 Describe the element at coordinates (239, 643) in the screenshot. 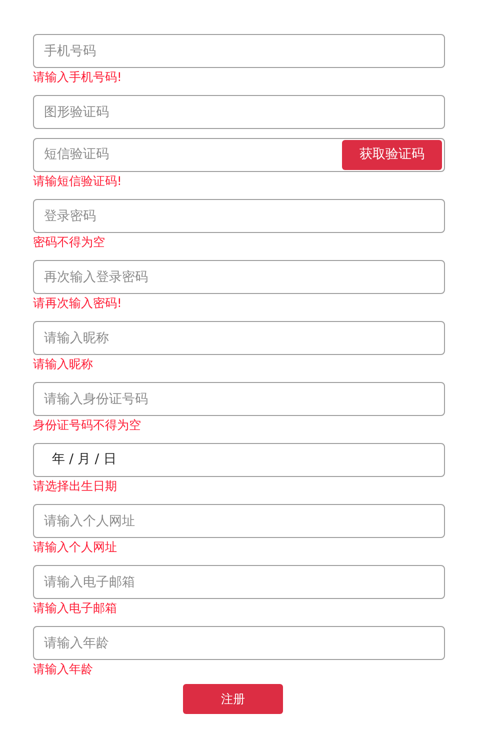

I see `input-field: 请输入年龄` at that location.